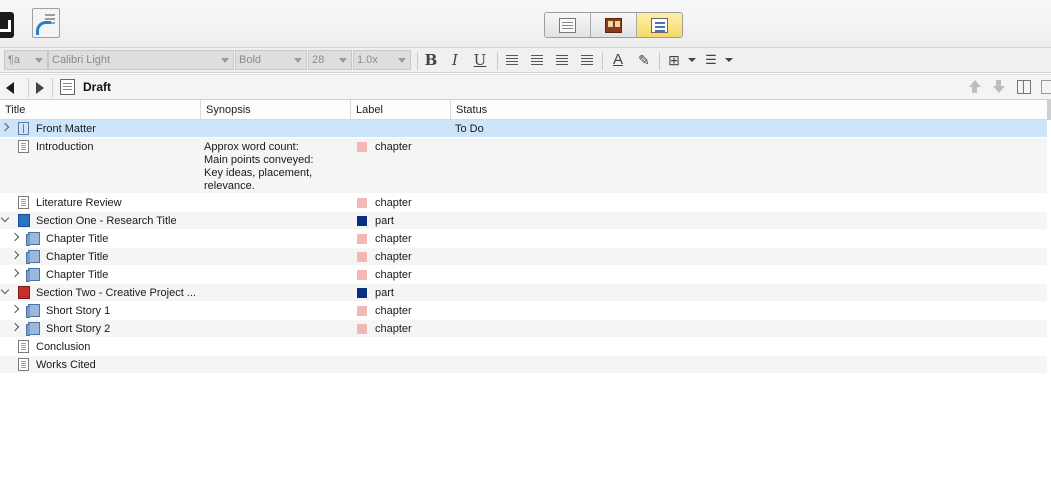 This screenshot has height=489, width=1051. Describe the element at coordinates (523, 293) in the screenshot. I see `outliner-row: Section Two - Creative Project ... part` at that location.